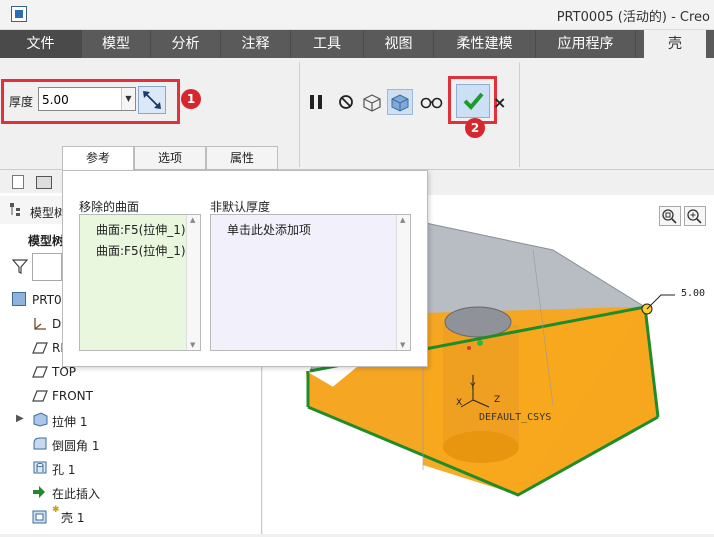 The image size is (714, 537). What do you see at coordinates (41, 44) in the screenshot?
I see `tab-file: 文件` at bounding box center [41, 44].